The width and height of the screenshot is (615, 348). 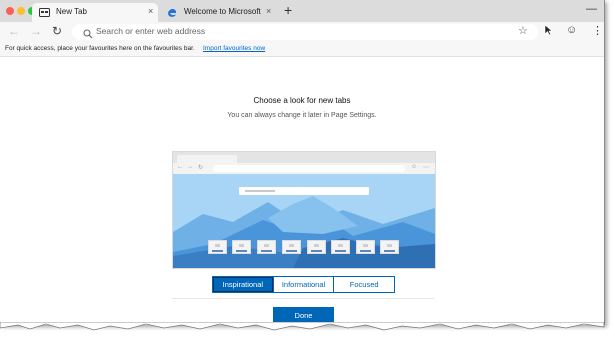 I want to click on informational-option: Informational, so click(x=303, y=284).